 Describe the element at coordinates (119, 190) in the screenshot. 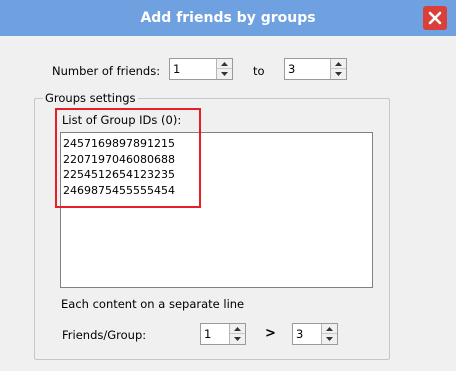

I see `group-id-line: 2469875455555454` at that location.